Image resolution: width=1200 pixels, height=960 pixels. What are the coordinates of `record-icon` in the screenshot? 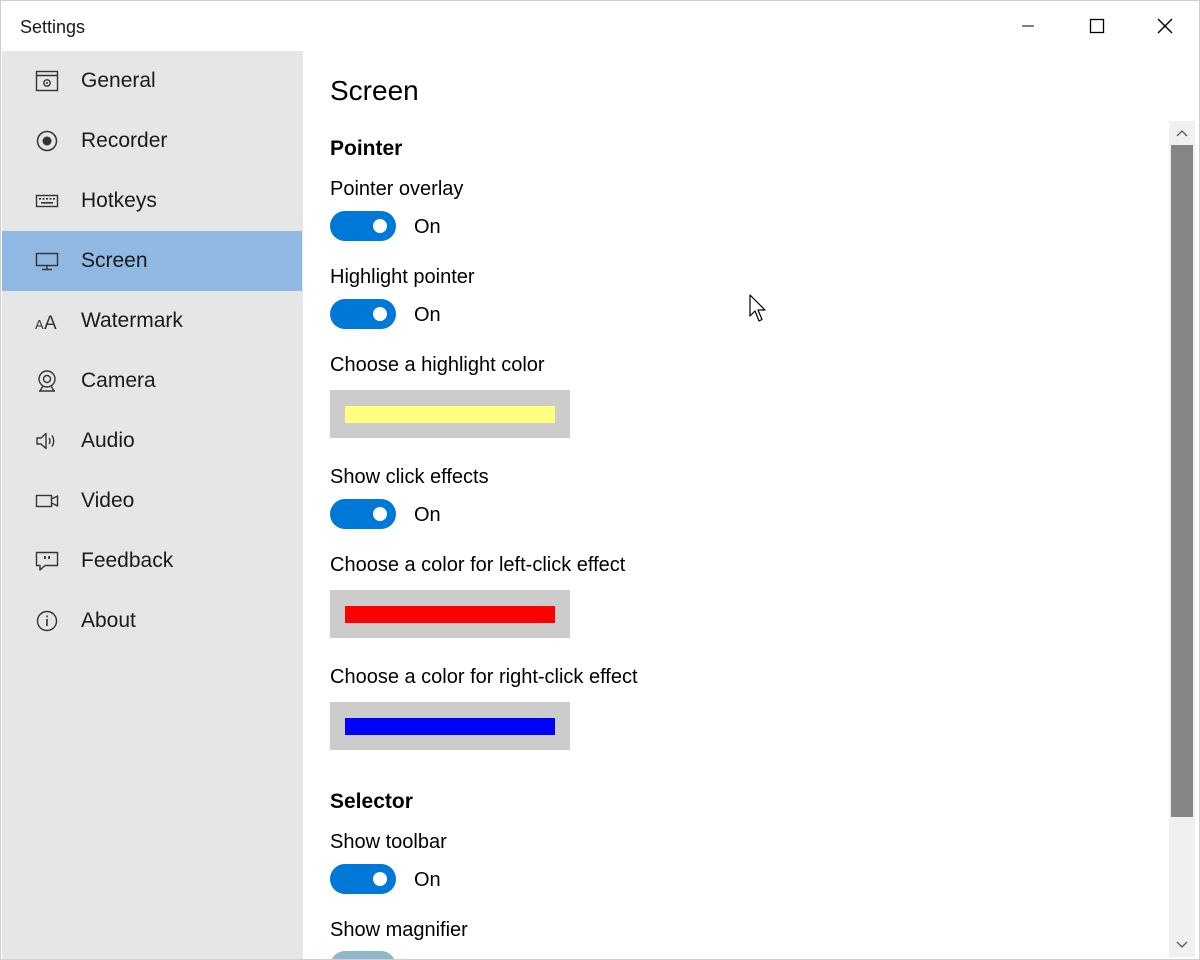 It's located at (47, 141).